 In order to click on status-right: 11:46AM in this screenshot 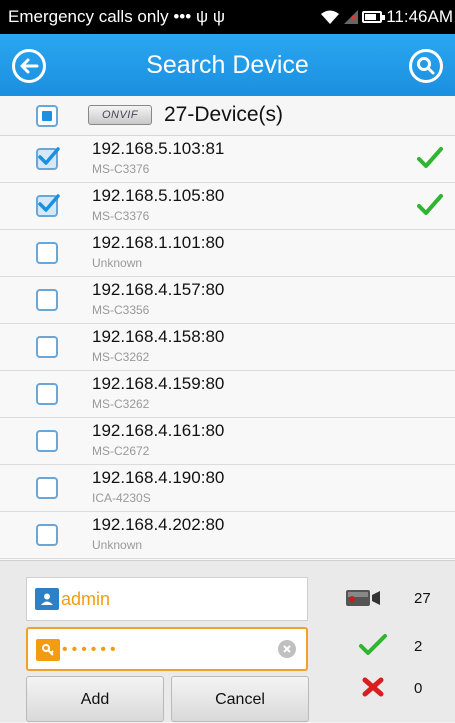, I will do `click(386, 17)`.